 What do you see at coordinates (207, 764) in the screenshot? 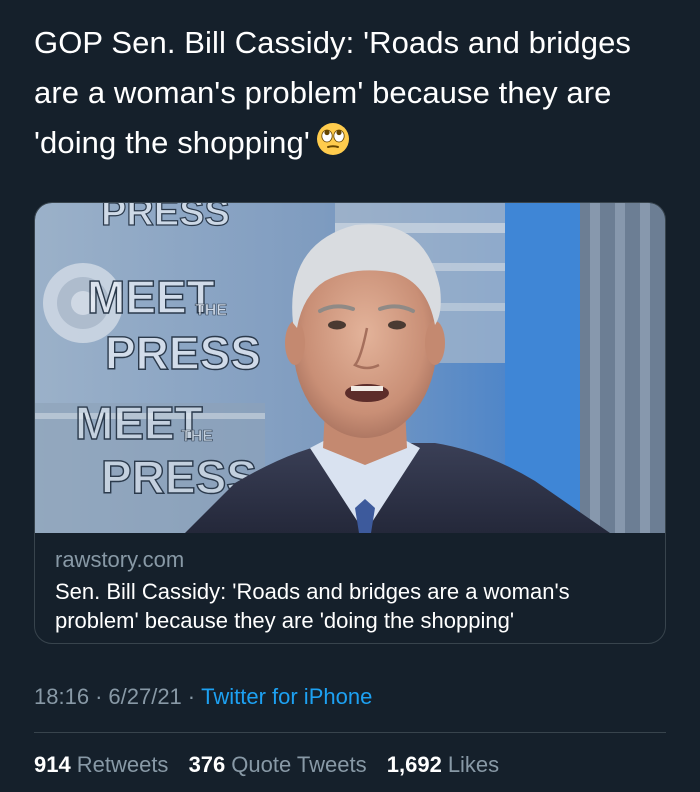
I see `quote-tweets-count: 376` at bounding box center [207, 764].